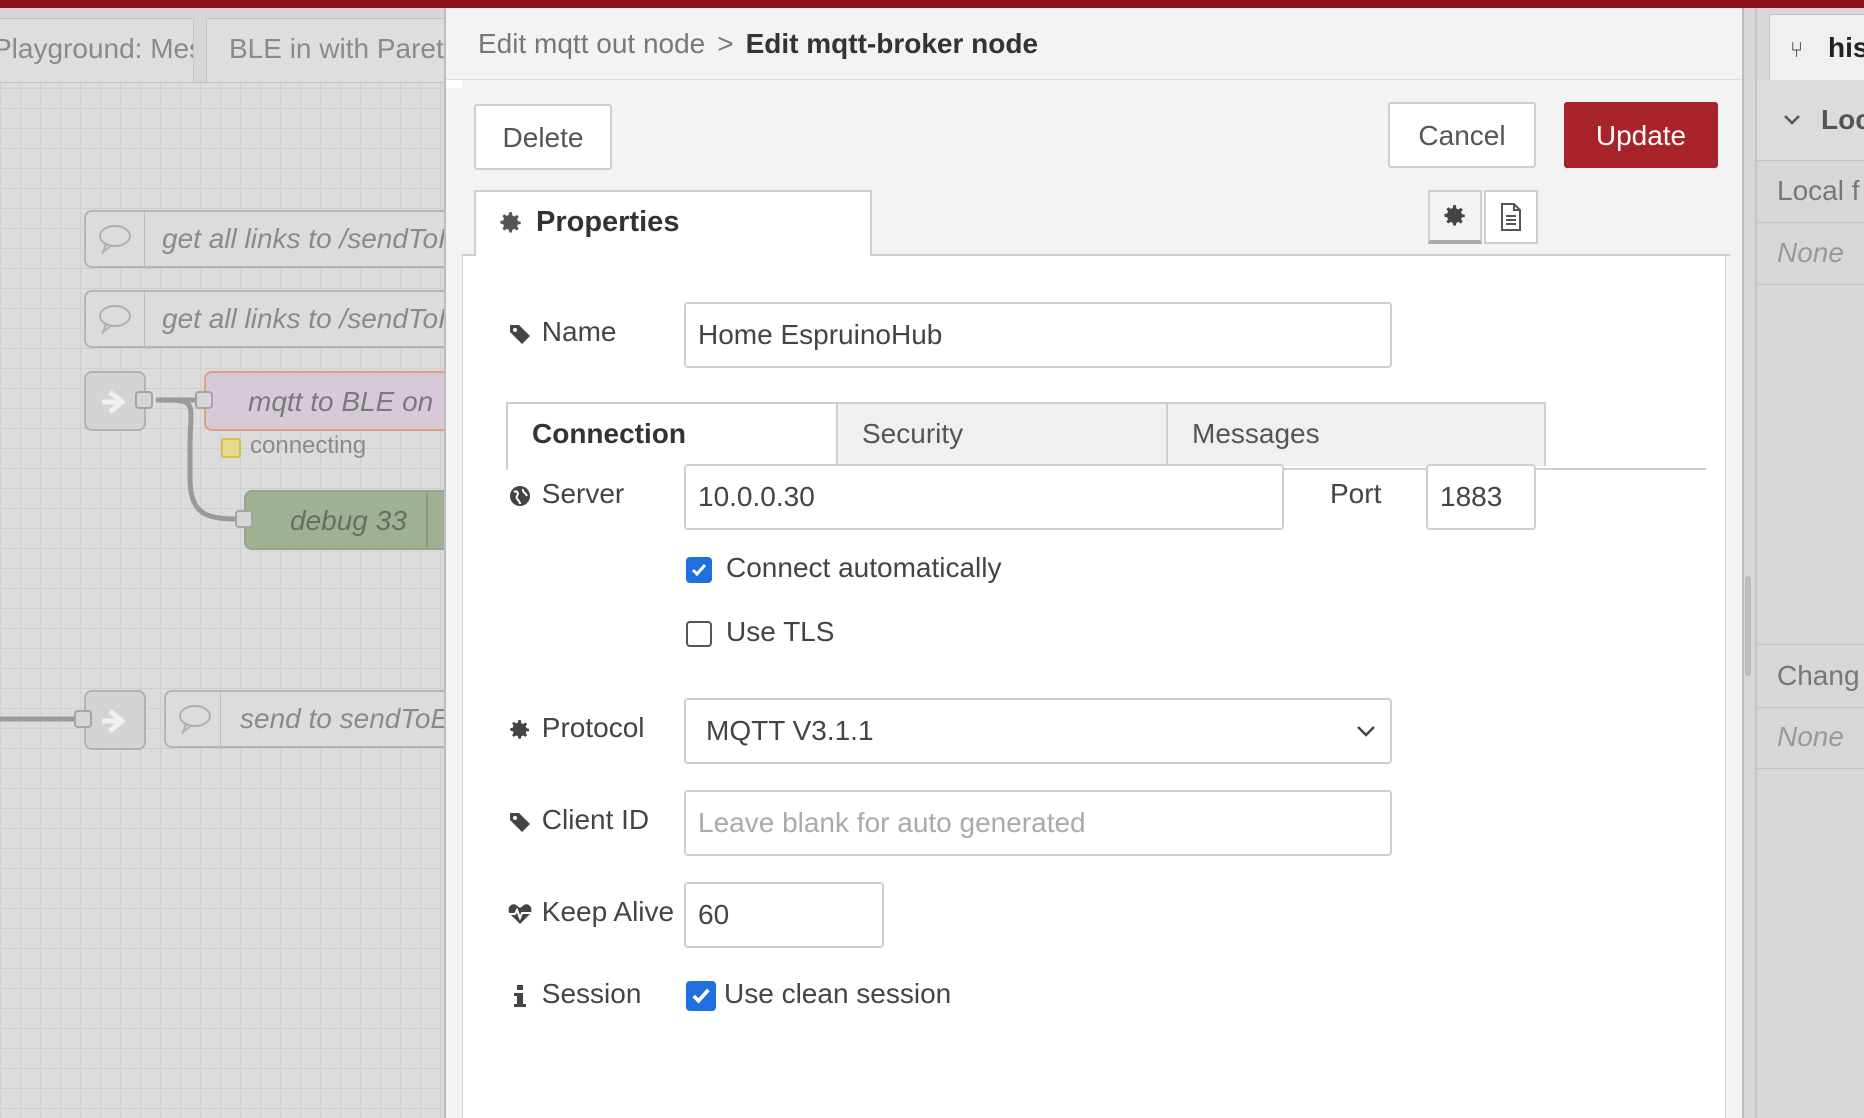 This screenshot has height=1118, width=1864. I want to click on tray-tab-bar: Properties, so click(1096, 219).